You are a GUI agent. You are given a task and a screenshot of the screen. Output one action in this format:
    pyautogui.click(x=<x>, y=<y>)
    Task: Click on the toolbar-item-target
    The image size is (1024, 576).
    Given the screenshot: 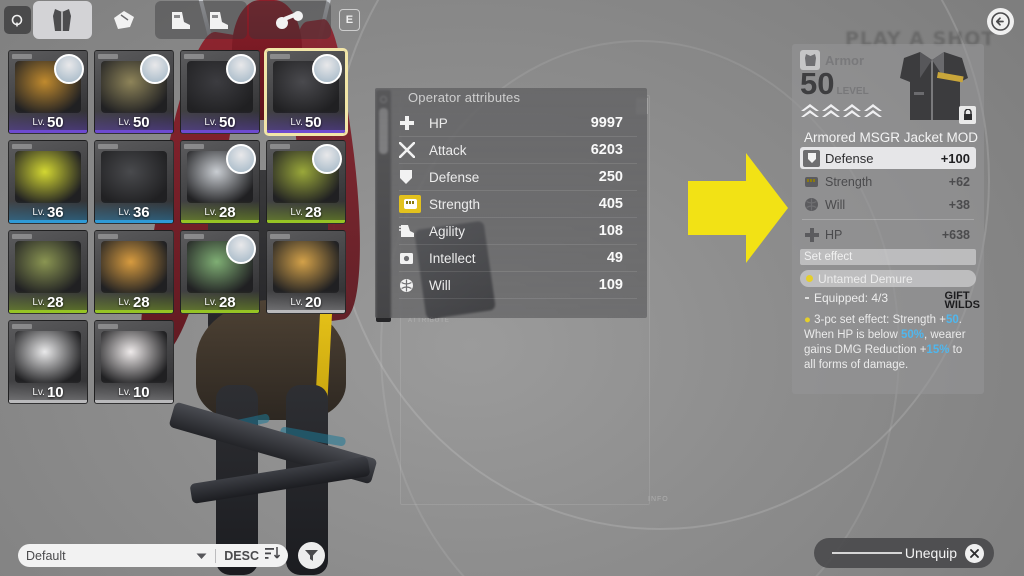 What is the action you would take?
    pyautogui.click(x=17, y=20)
    